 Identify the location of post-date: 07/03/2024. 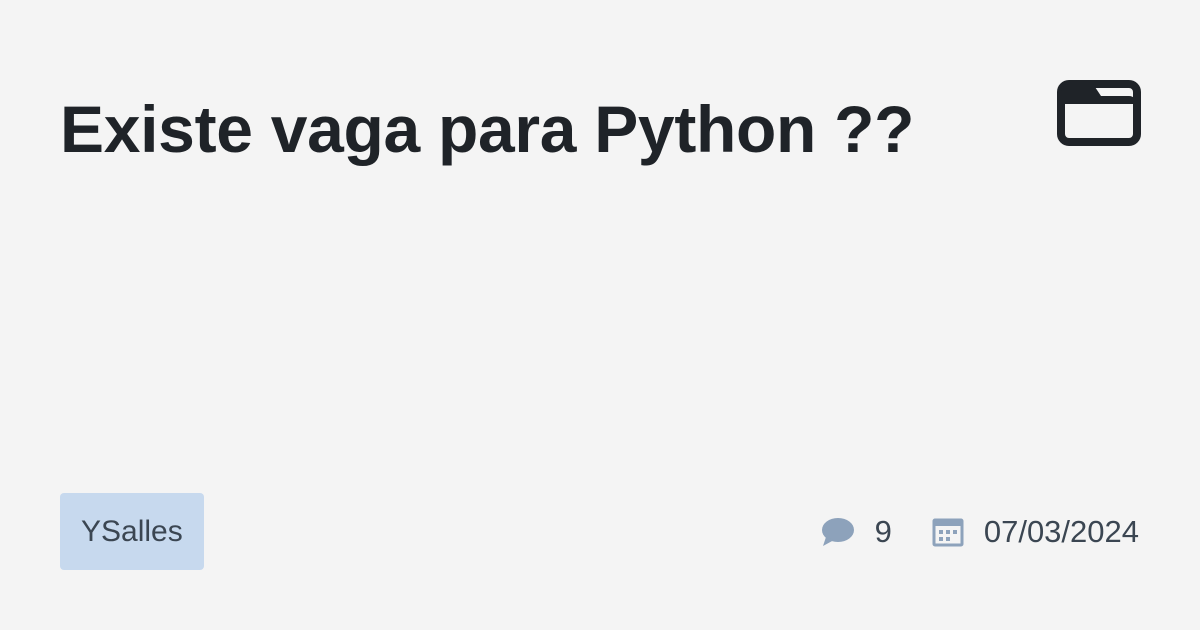
(1061, 531).